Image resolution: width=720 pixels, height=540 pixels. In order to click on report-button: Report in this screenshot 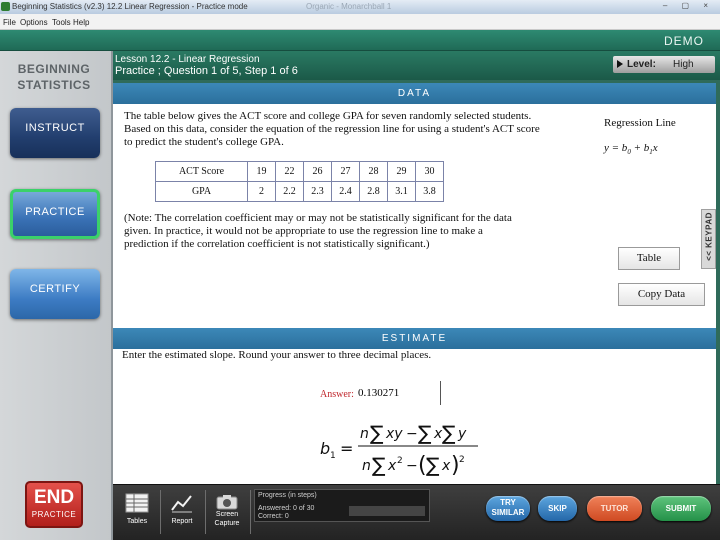, I will do `click(182, 513)`.